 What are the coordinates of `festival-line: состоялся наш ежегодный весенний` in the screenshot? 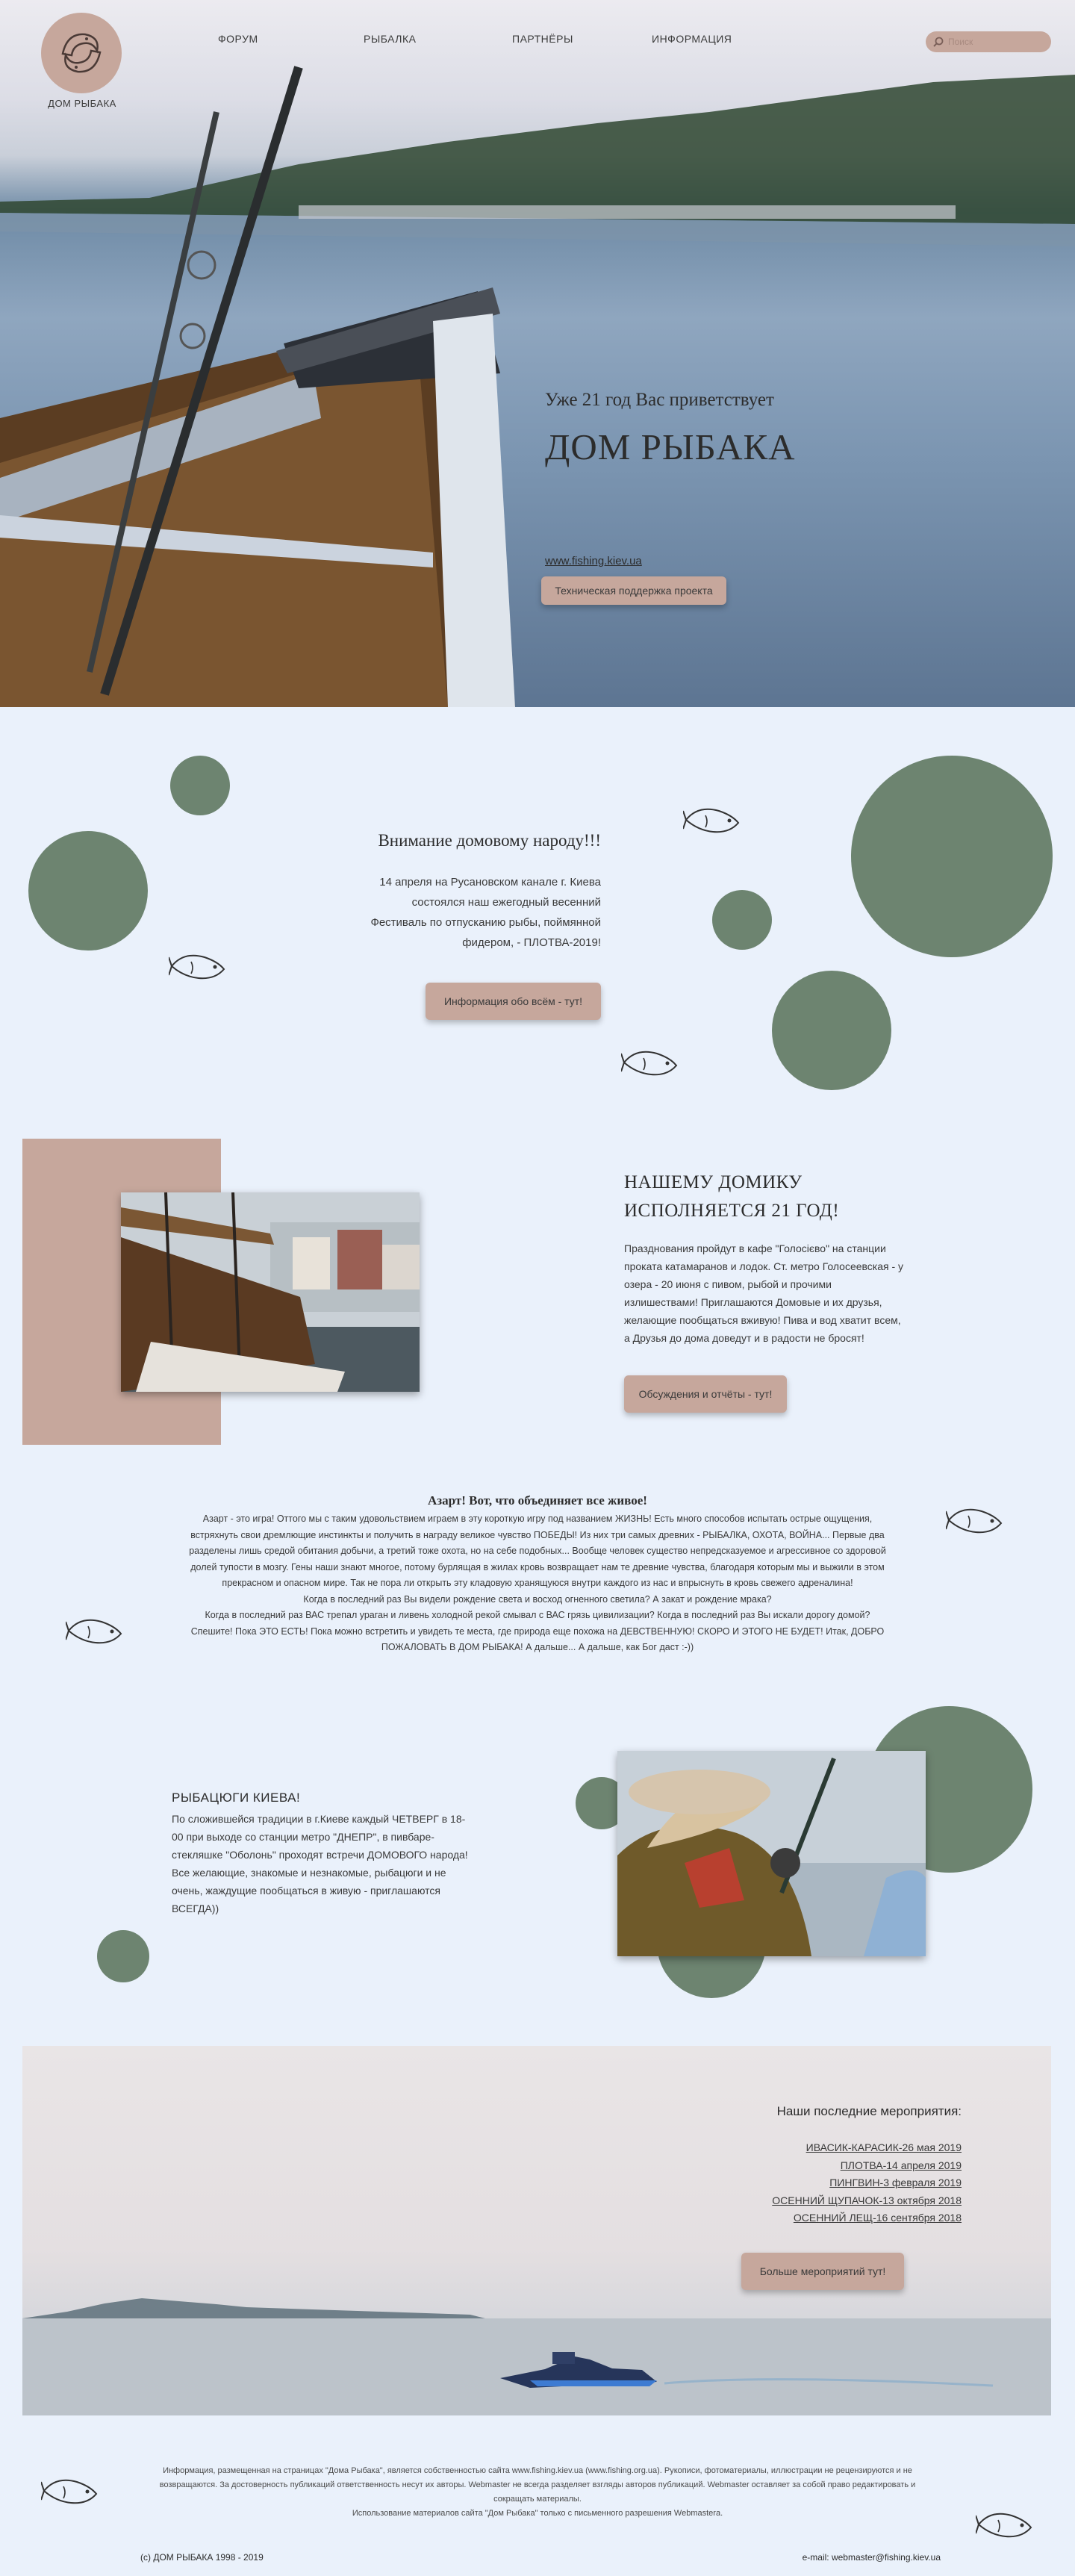 It's located at (506, 902).